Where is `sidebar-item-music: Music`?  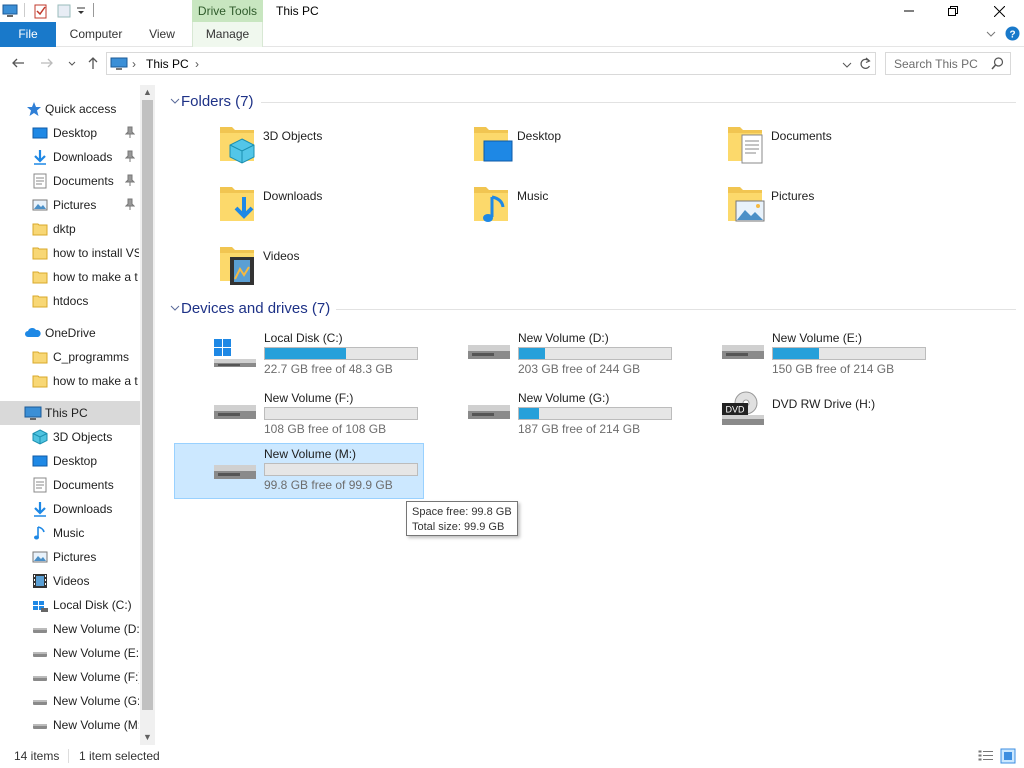
sidebar-item-music: Music is located at coordinates (70, 533).